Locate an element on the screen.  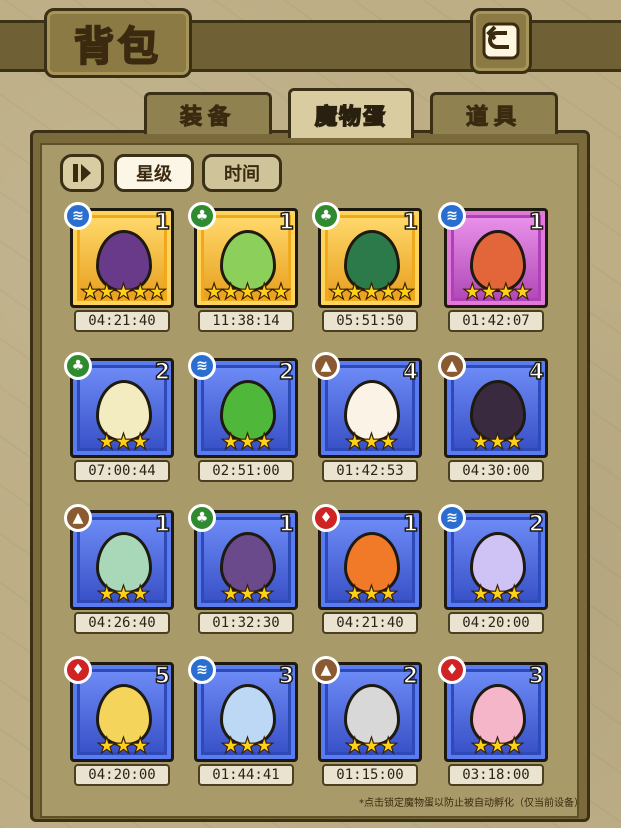
egg-card: ♦ 3 ★★★ 03:18:00 is located at coordinates (493, 721).